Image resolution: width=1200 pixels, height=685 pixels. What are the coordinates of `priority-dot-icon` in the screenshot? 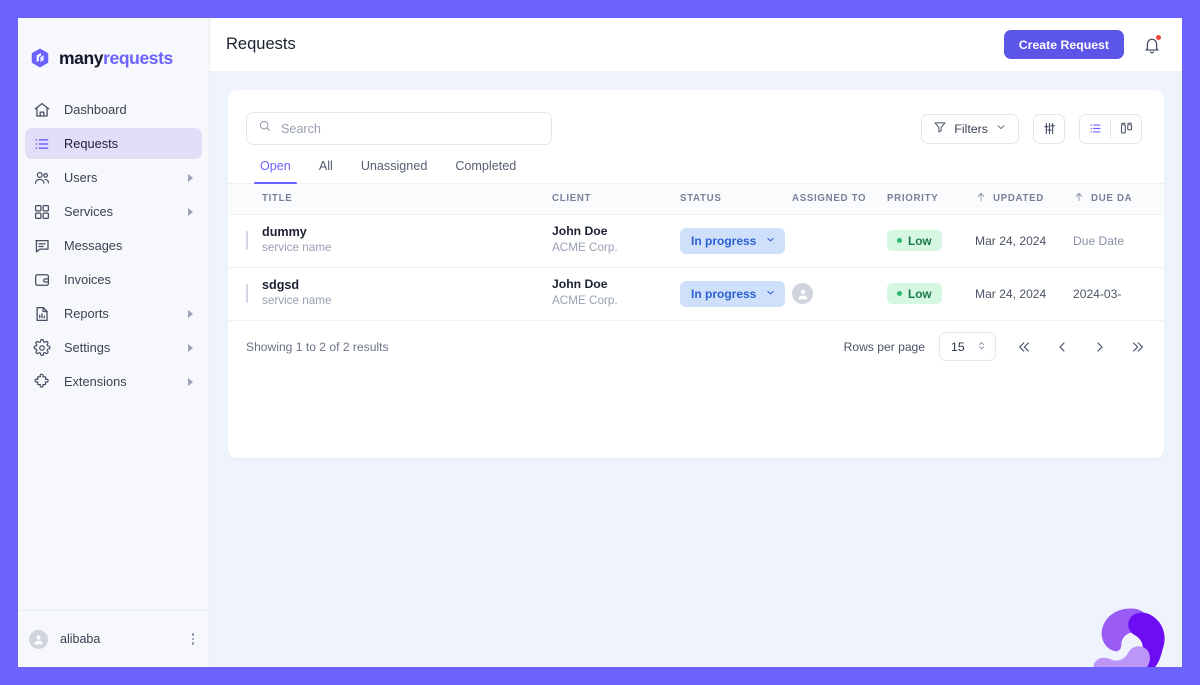 It's located at (899, 293).